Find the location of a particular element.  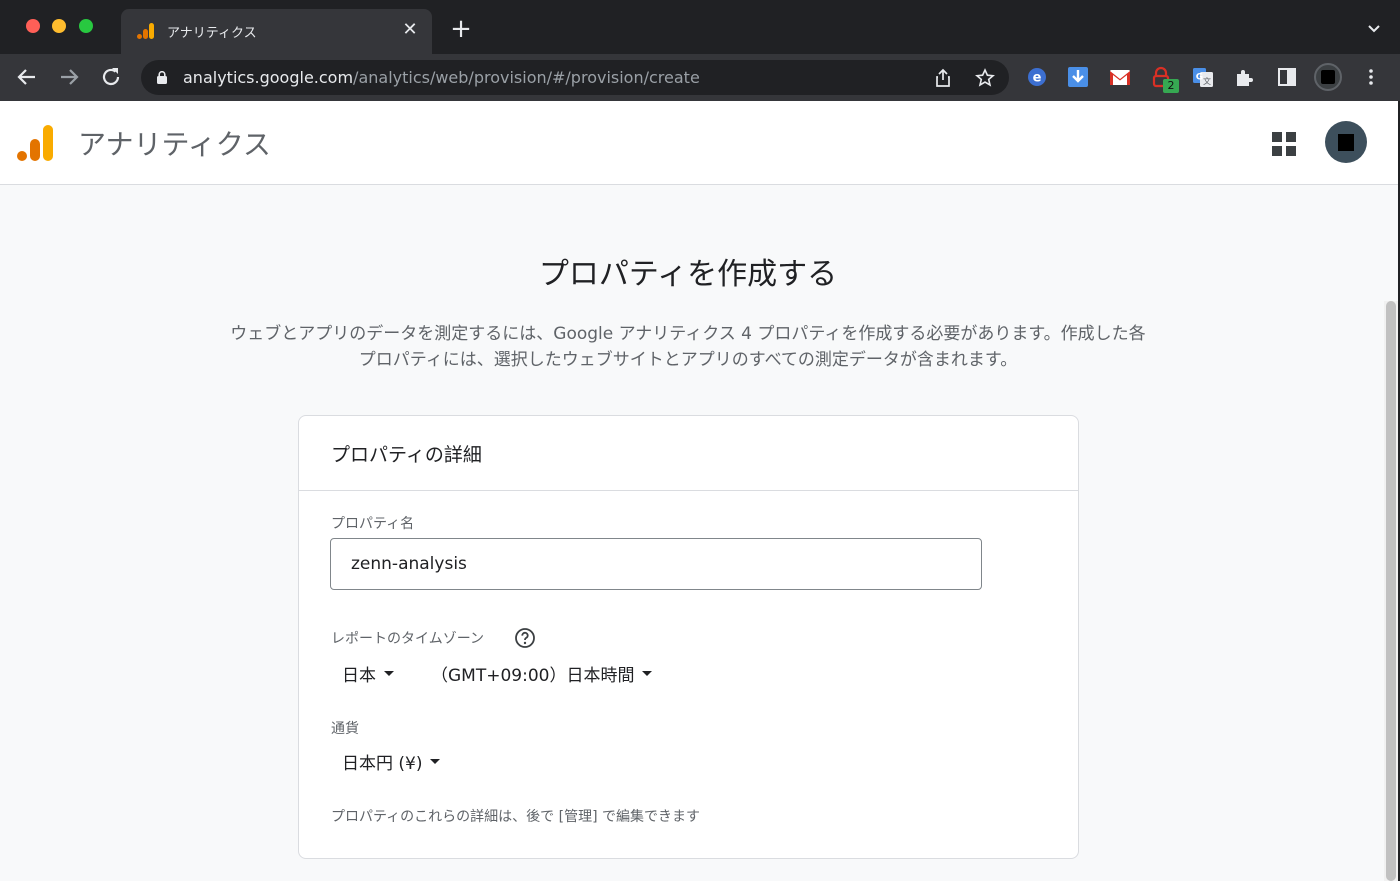

puzzle-icon is located at coordinates (1245, 77).